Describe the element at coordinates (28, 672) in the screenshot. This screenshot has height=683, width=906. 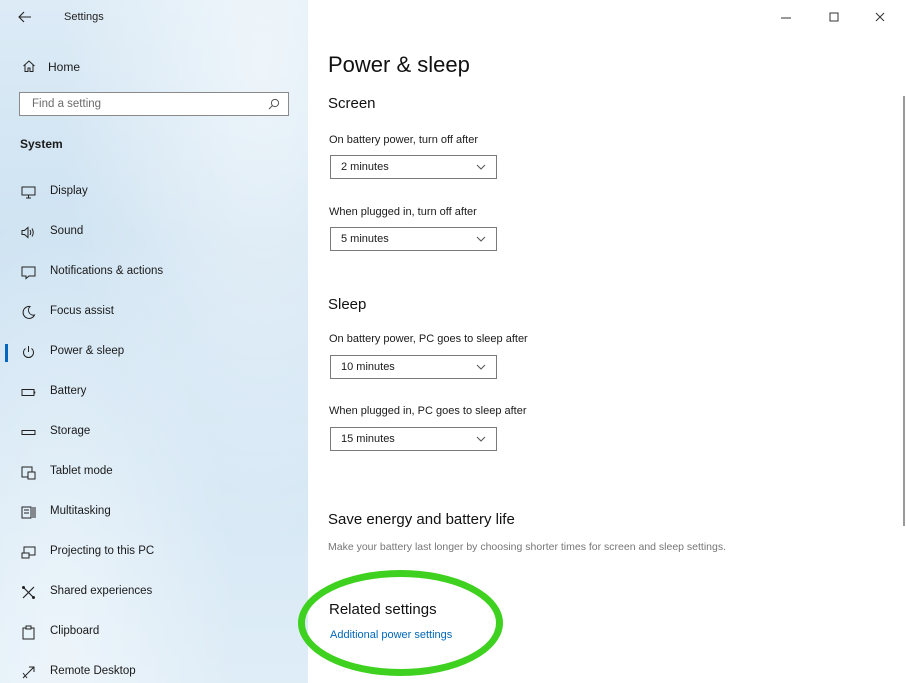
I see `remote-desktop-icon` at that location.